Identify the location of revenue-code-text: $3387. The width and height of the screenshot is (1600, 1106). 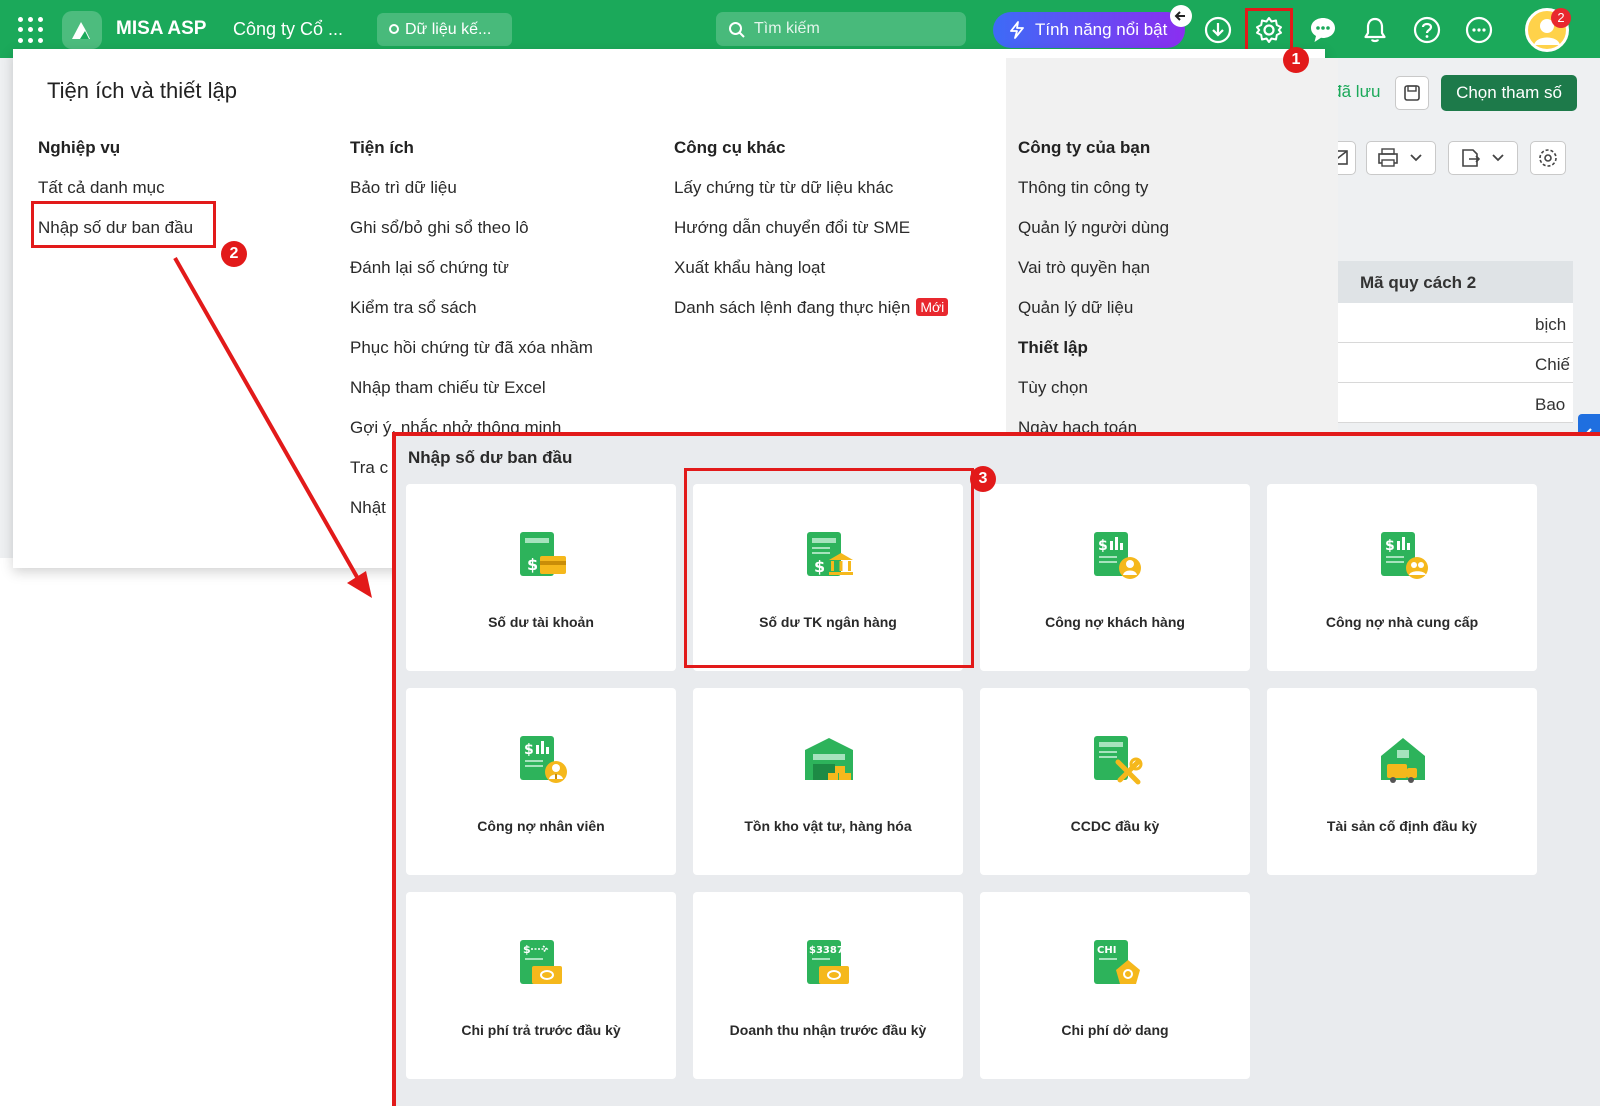
(826, 950).